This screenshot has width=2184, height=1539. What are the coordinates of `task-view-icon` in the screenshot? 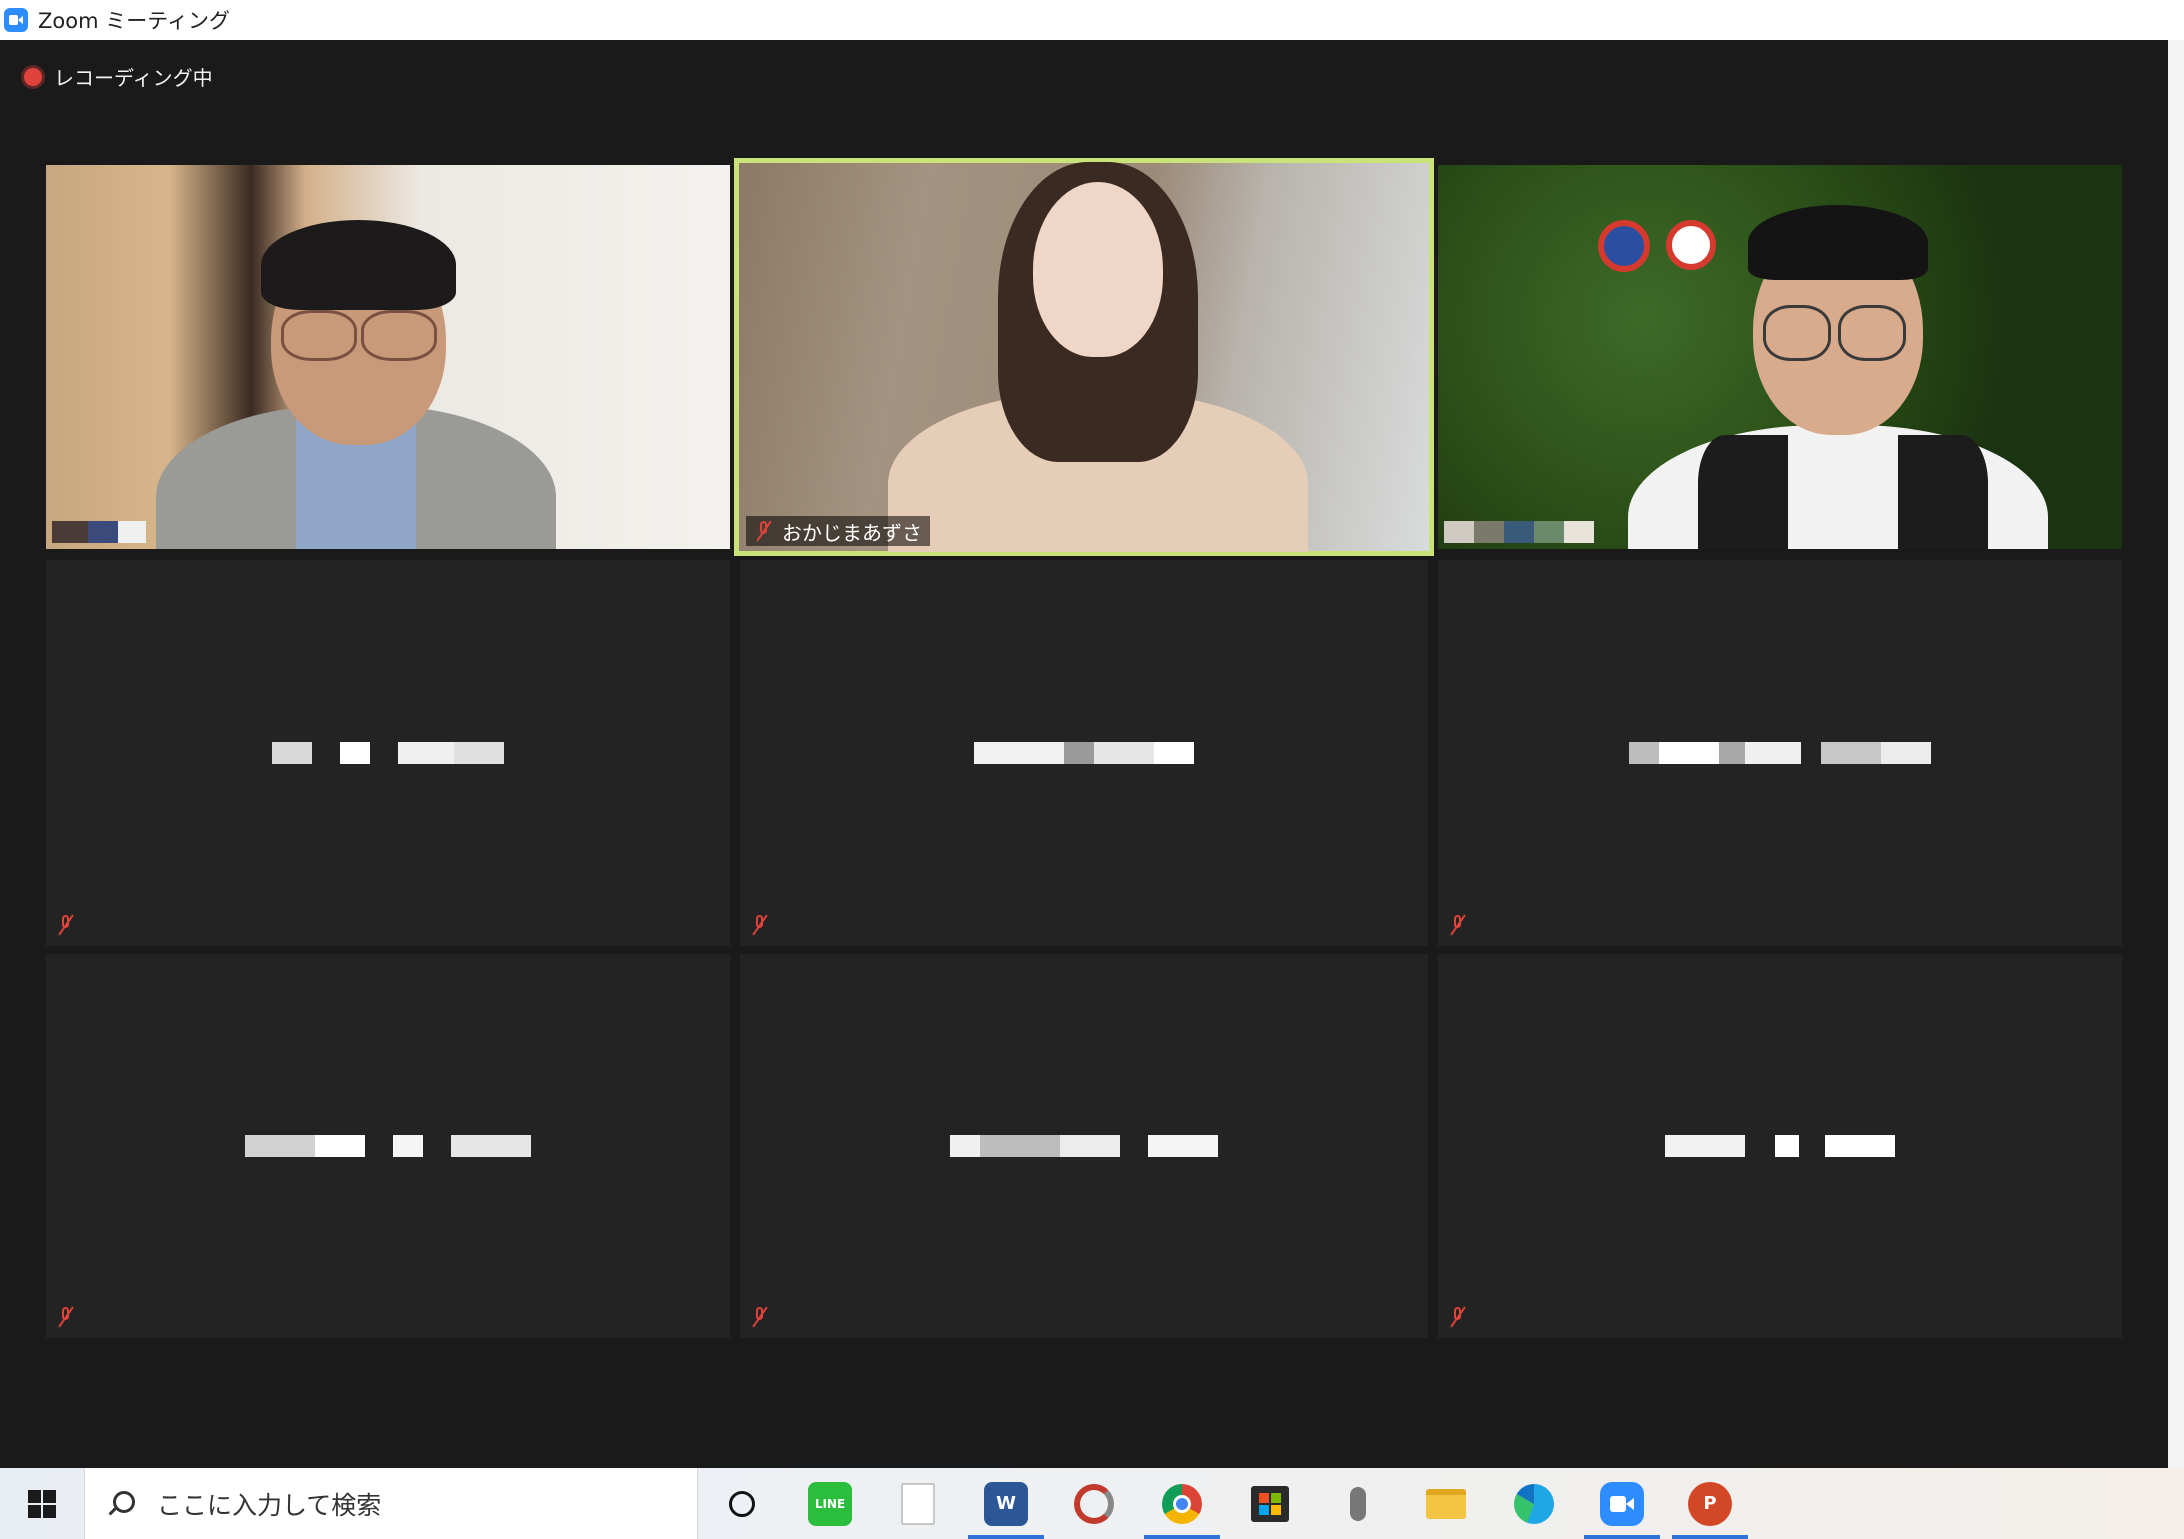 It's located at (742, 1503).